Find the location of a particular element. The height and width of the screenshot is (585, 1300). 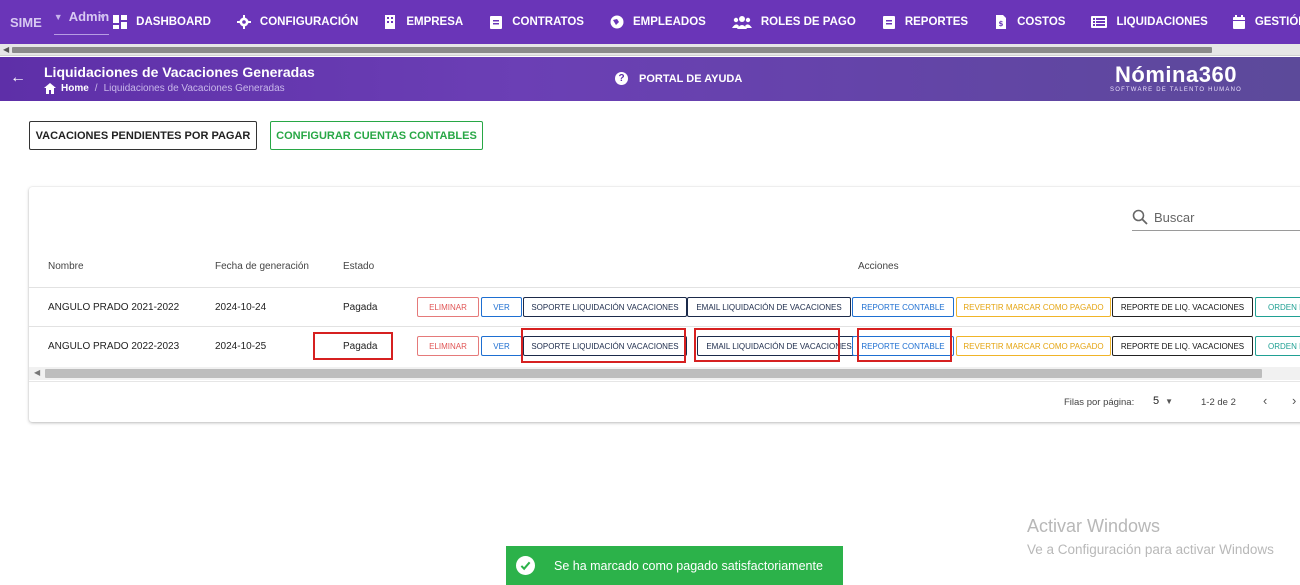

nav-empresa: EMPRESA is located at coordinates (423, 22).